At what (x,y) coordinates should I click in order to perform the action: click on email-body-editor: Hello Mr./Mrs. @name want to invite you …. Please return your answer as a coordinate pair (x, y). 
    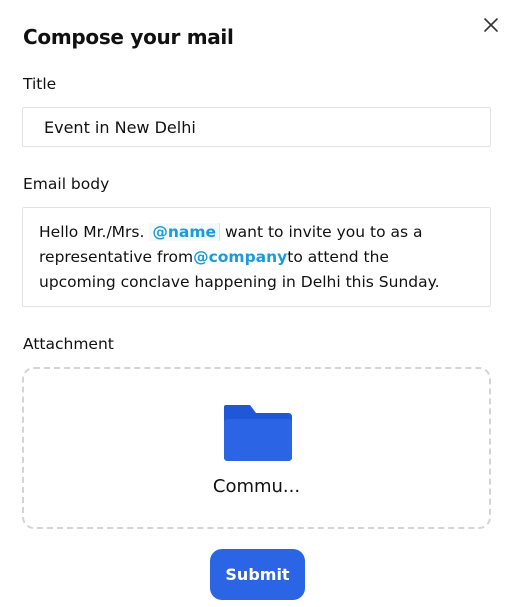
    Looking at the image, I should click on (256, 257).